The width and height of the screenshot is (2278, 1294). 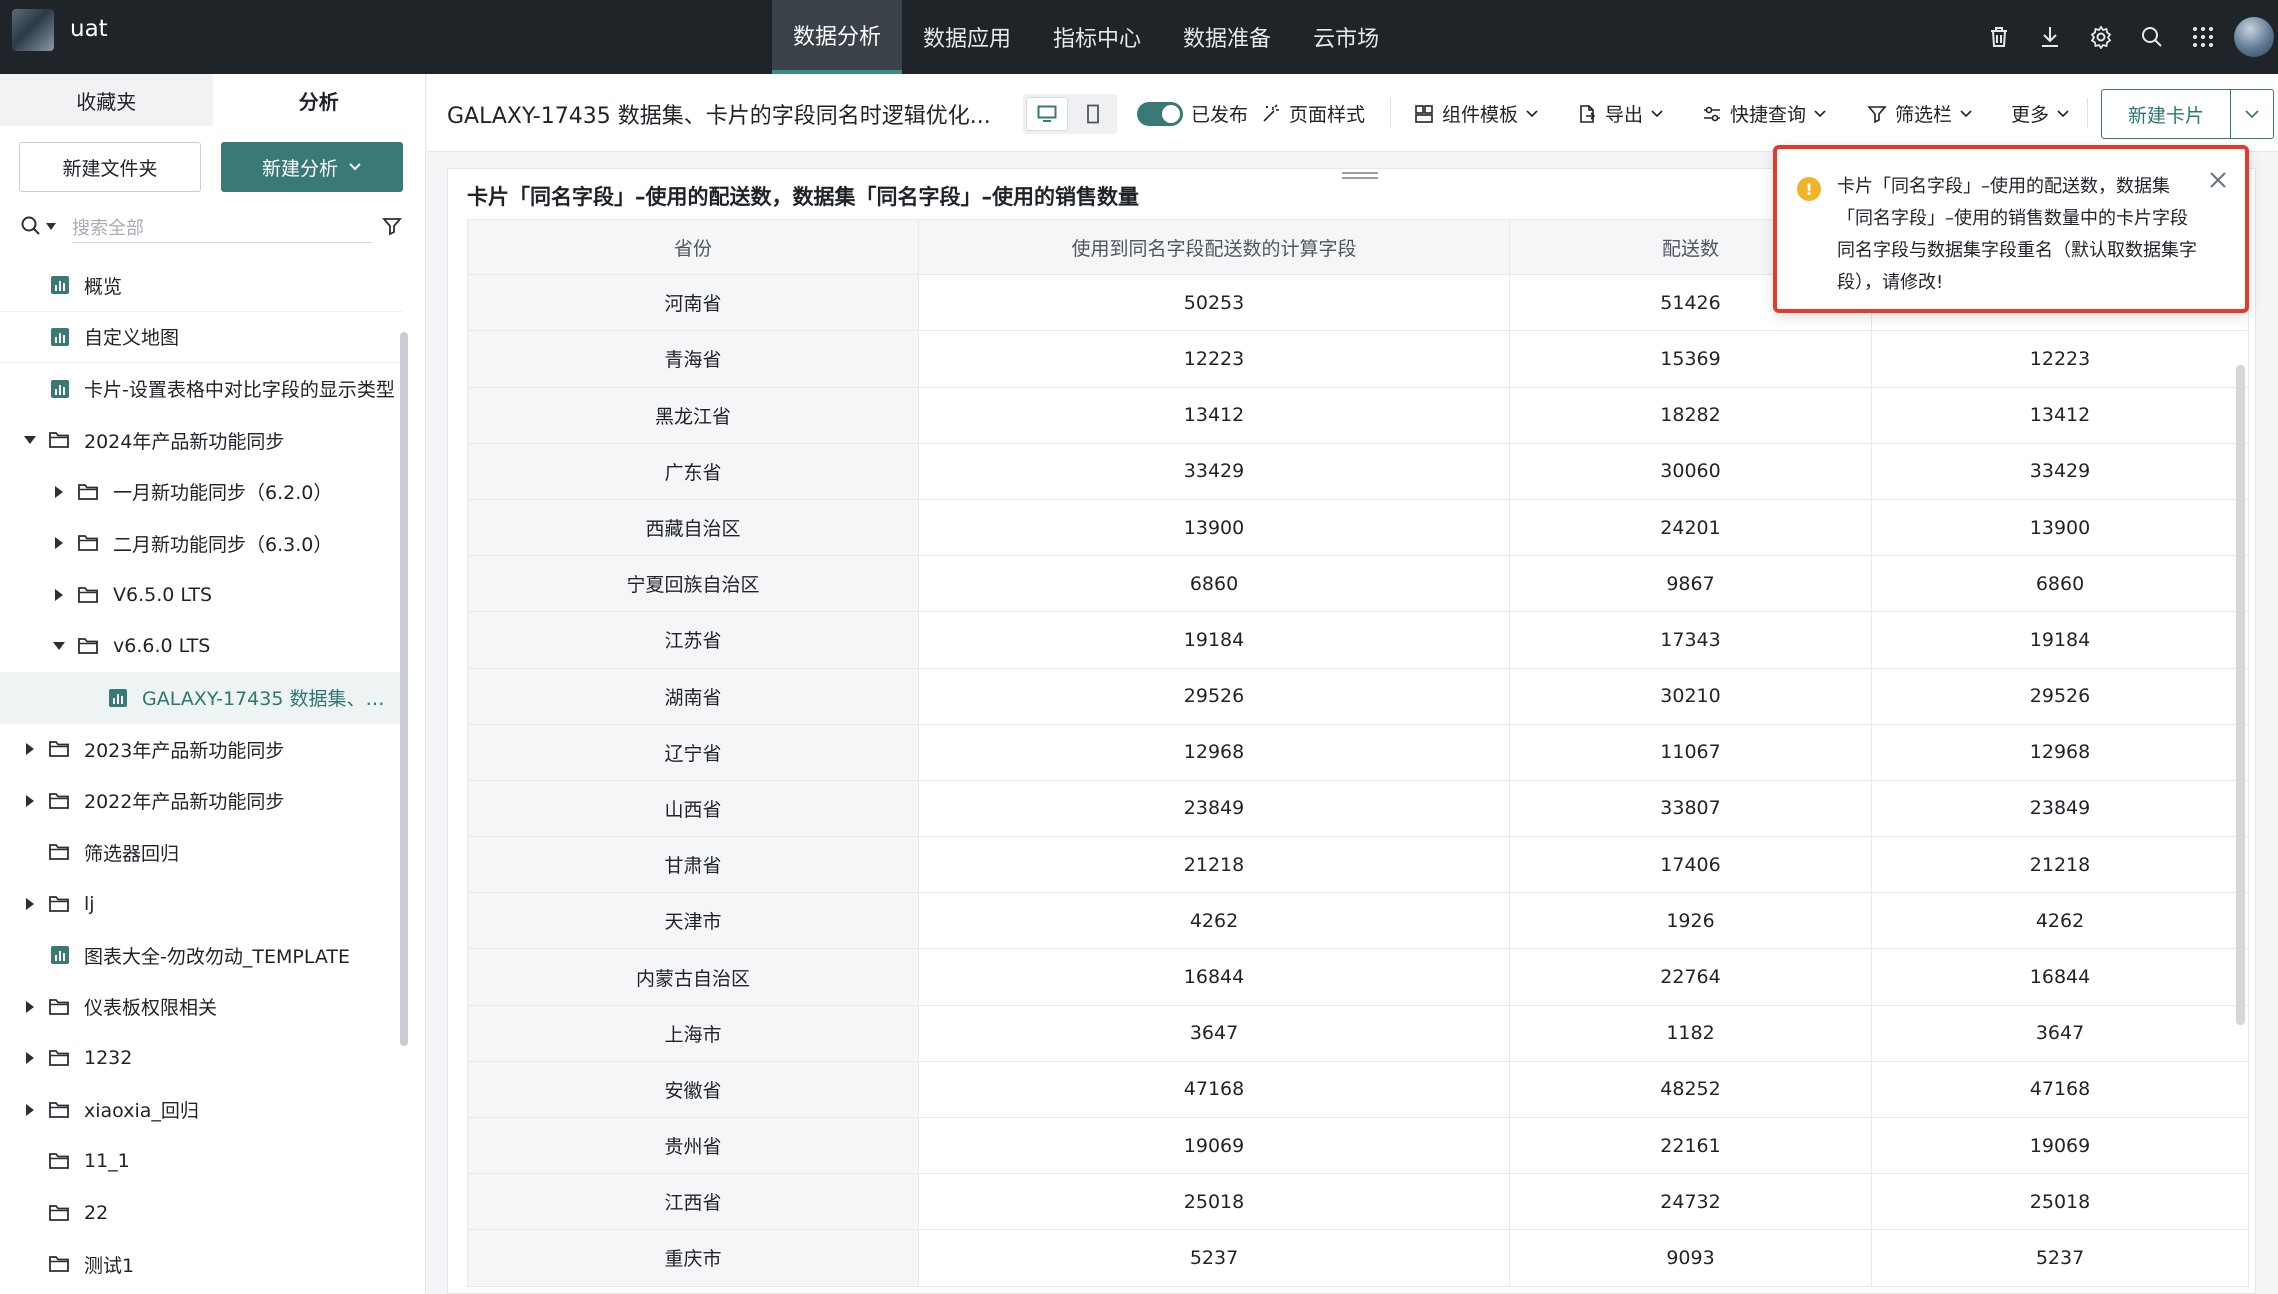 I want to click on tree-folder: v6.6.0 LTS, so click(x=201, y=647).